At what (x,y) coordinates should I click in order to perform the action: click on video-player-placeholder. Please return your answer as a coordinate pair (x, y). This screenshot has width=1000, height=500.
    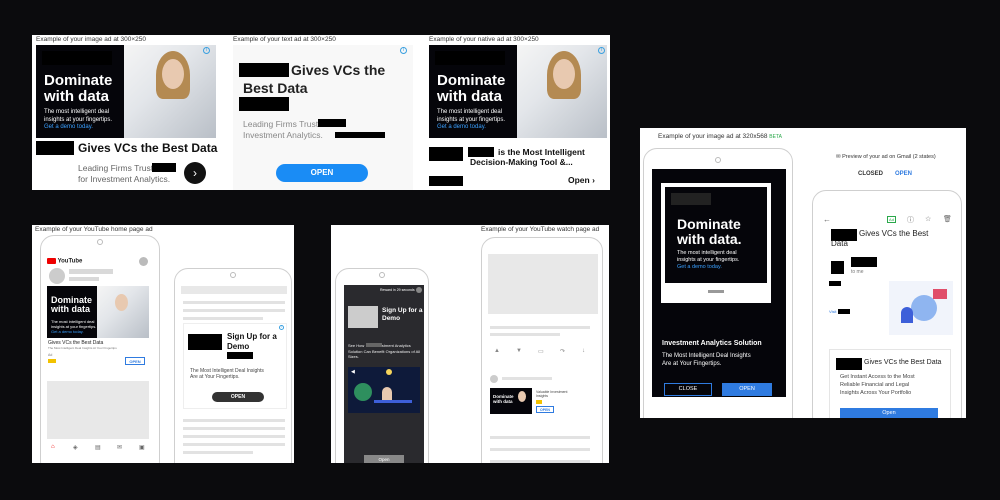
    Looking at the image, I should click on (543, 284).